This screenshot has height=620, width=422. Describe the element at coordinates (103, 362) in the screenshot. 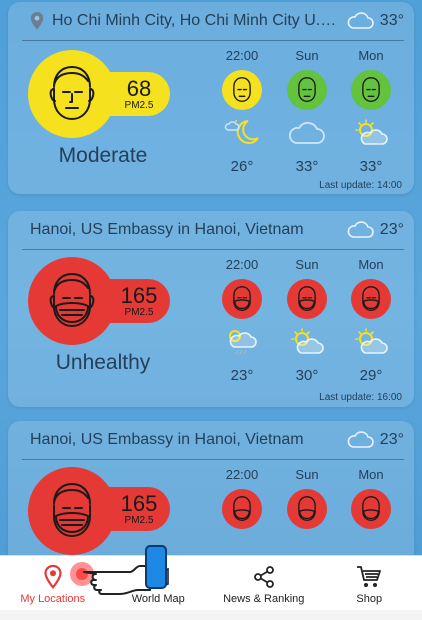

I see `aqi-level-label: Unhealthy` at that location.